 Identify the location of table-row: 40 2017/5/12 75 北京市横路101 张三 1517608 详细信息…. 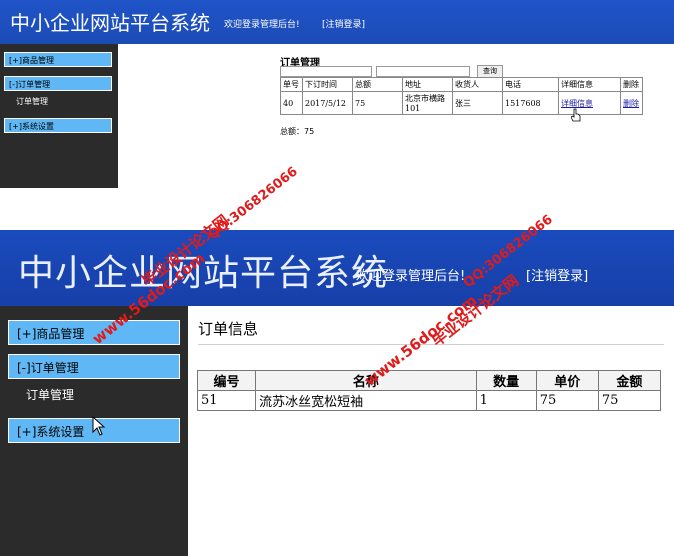
(461, 103).